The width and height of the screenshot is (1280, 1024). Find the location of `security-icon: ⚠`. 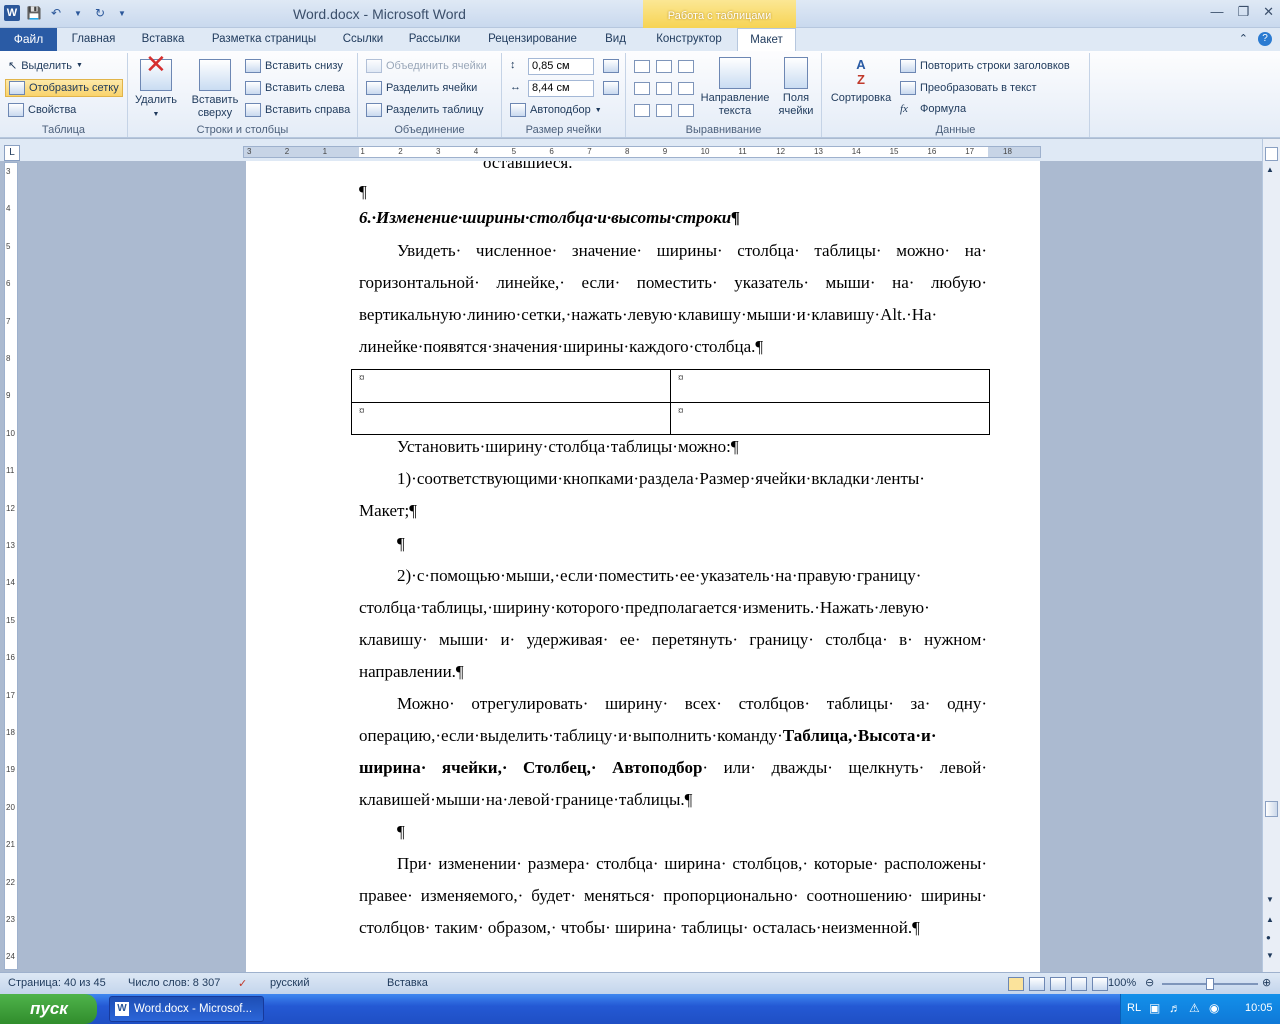

security-icon: ⚠ is located at coordinates (1194, 1008).